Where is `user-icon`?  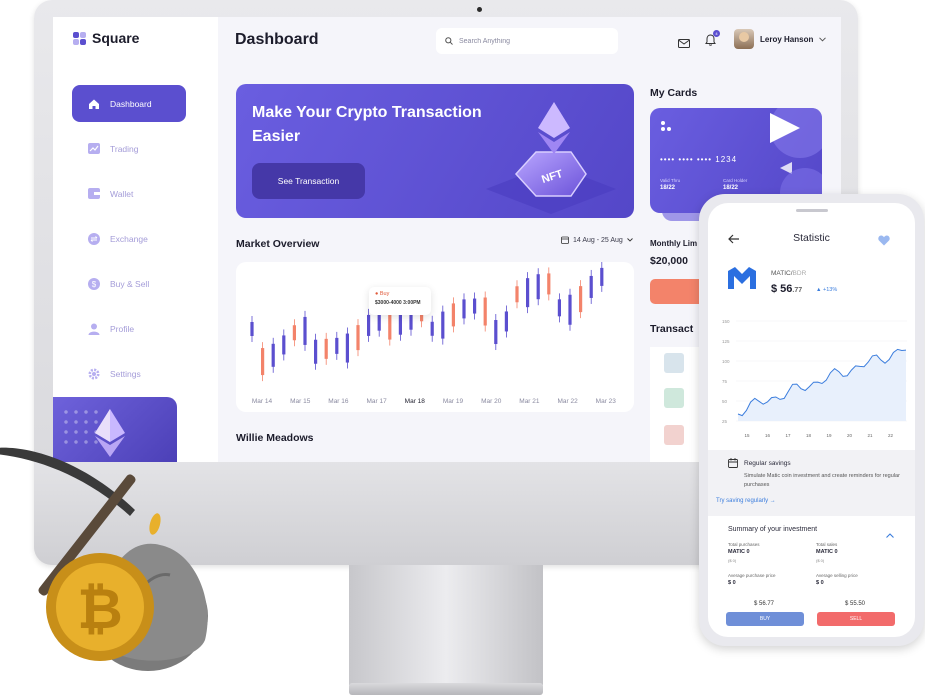
user-icon is located at coordinates (93, 328).